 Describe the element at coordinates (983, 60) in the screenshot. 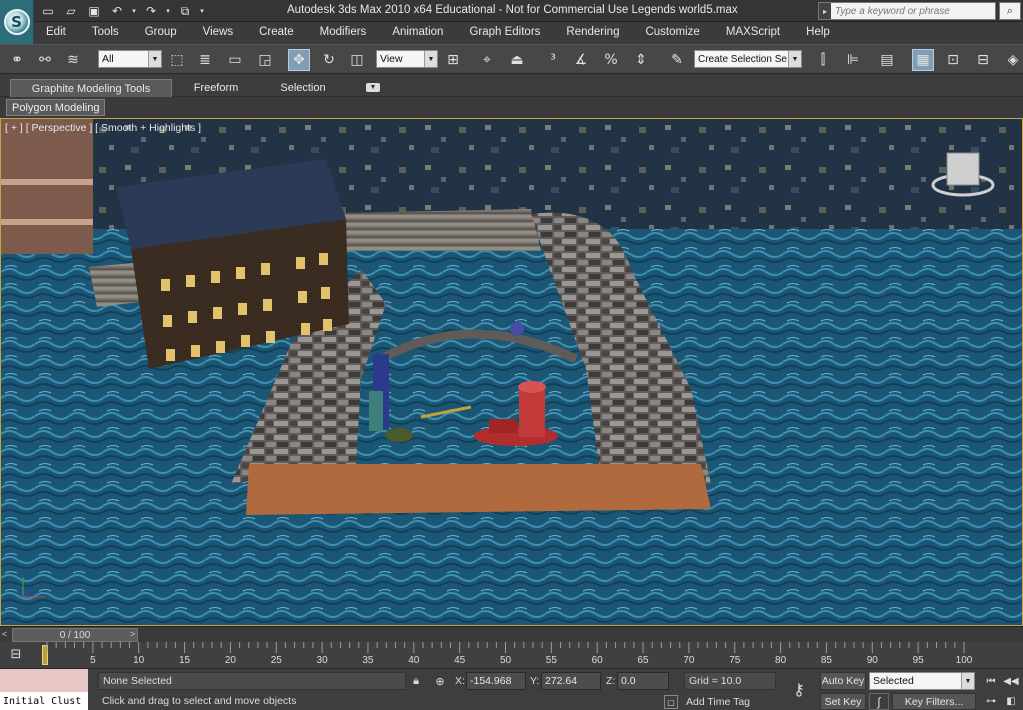

I see `schematic-view-icon: ⊟` at that location.